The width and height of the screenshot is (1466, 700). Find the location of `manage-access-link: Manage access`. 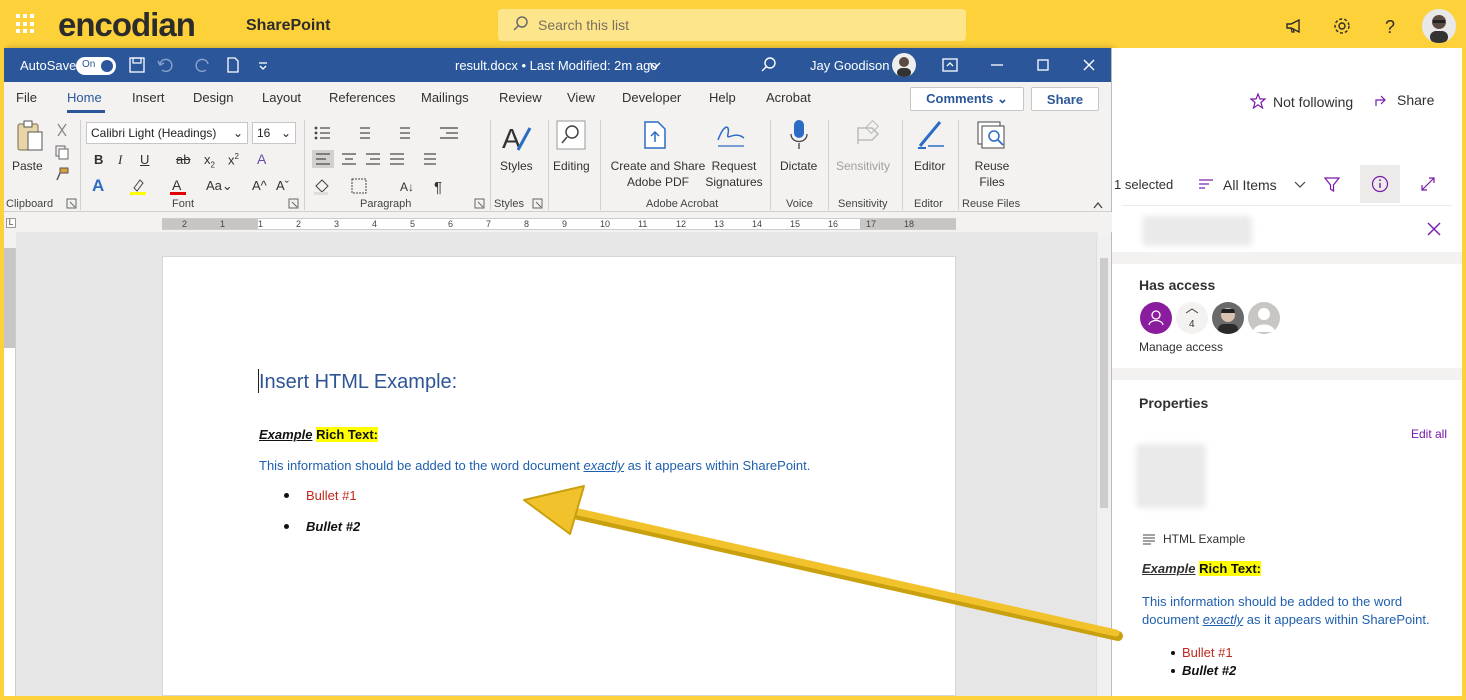

manage-access-link: Manage access is located at coordinates (1181, 347).